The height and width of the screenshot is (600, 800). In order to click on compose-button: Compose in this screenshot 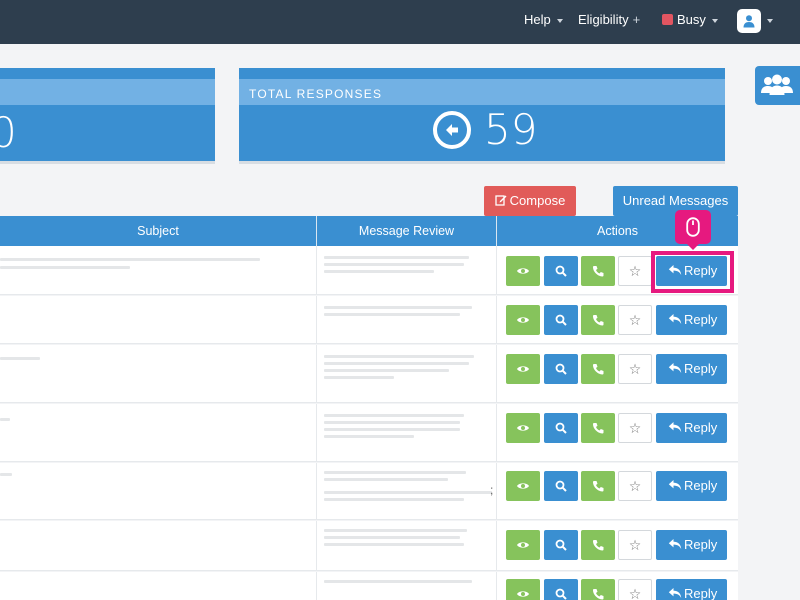, I will do `click(530, 201)`.